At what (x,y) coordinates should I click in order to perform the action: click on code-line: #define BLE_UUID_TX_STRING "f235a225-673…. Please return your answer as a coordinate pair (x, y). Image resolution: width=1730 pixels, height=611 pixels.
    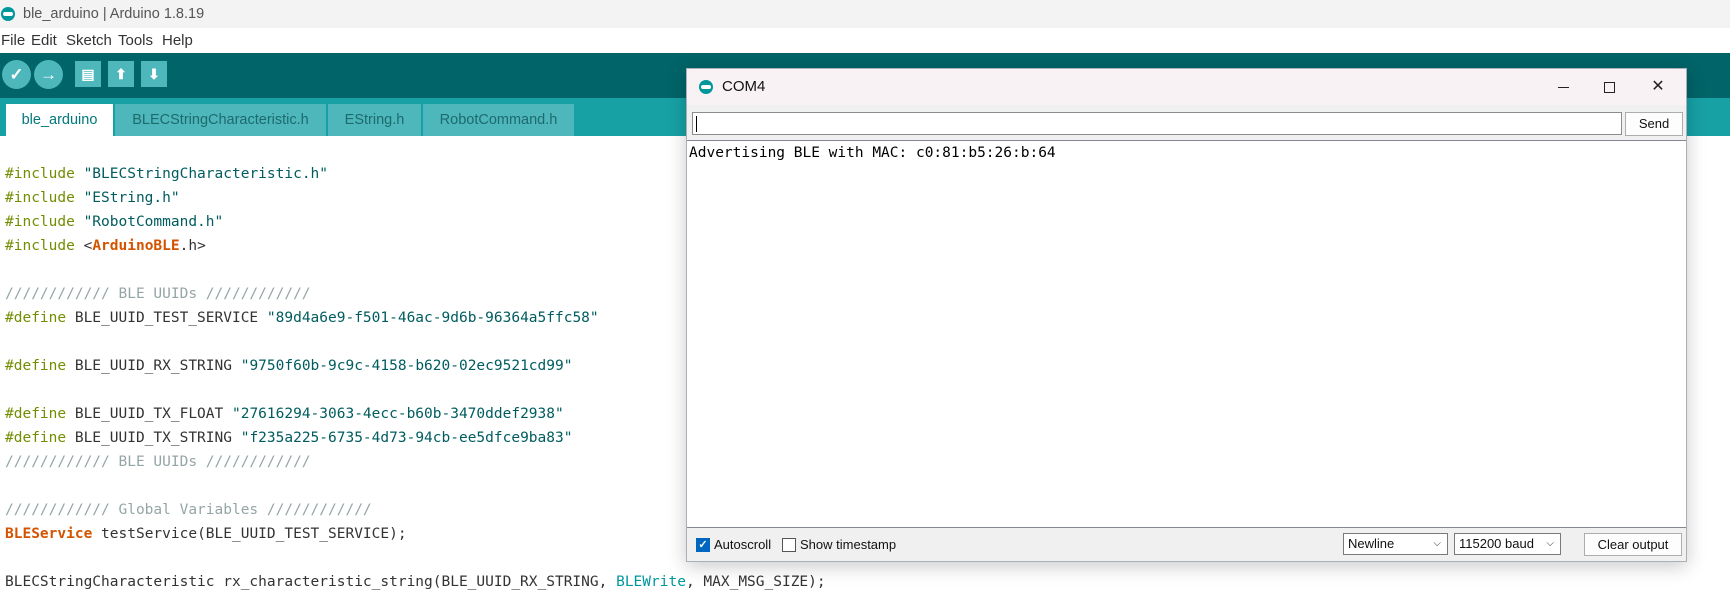
    Looking at the image, I should click on (289, 438).